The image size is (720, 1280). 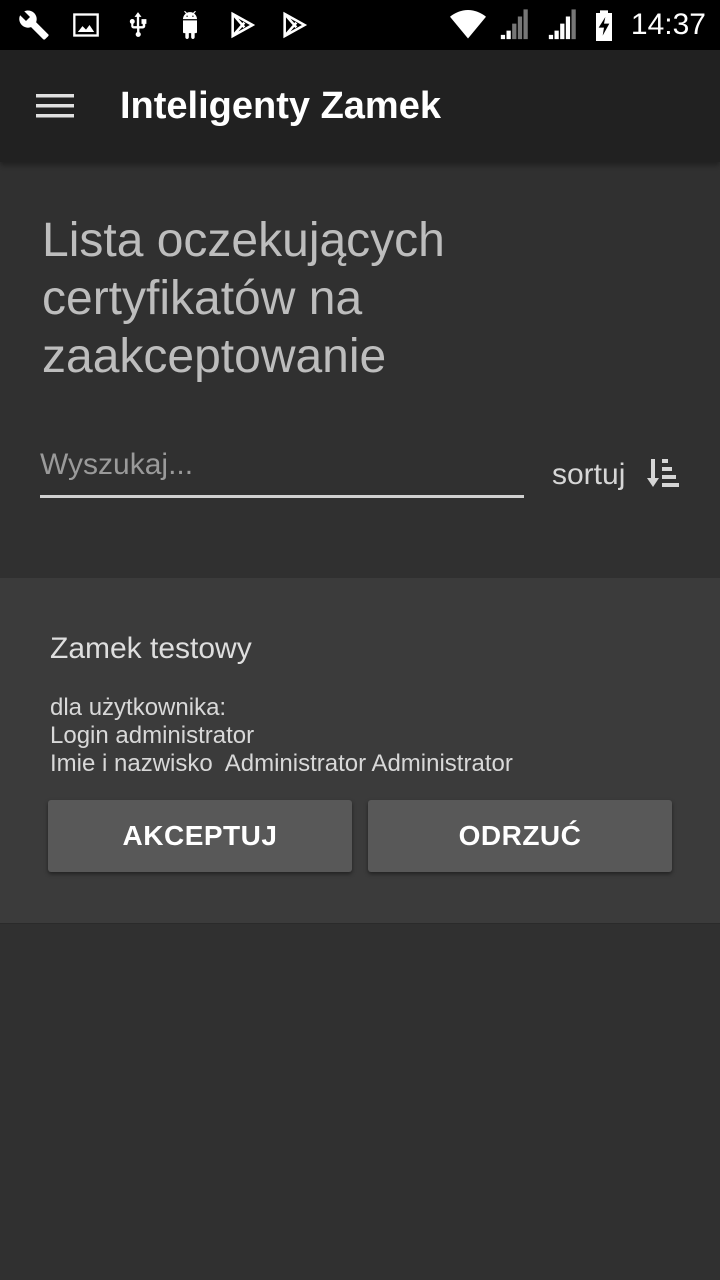 I want to click on system-icons: 14:37, so click(x=577, y=25).